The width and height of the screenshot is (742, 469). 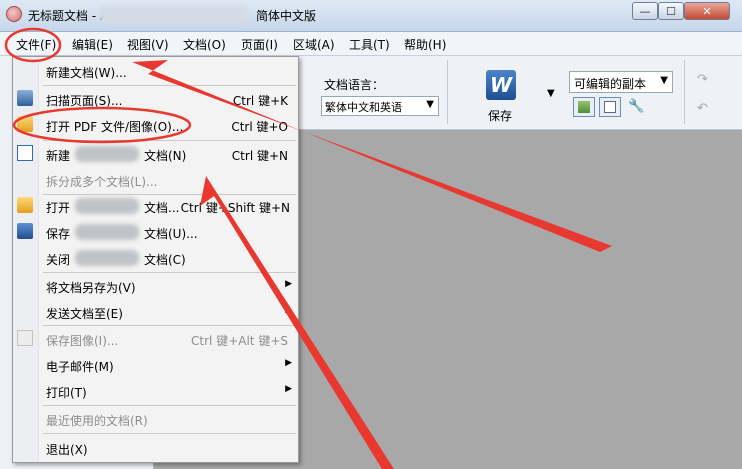 I want to click on menu-item-open-doc: 打开 文档... Ctrl 键+Shift 键+N, so click(x=155, y=206).